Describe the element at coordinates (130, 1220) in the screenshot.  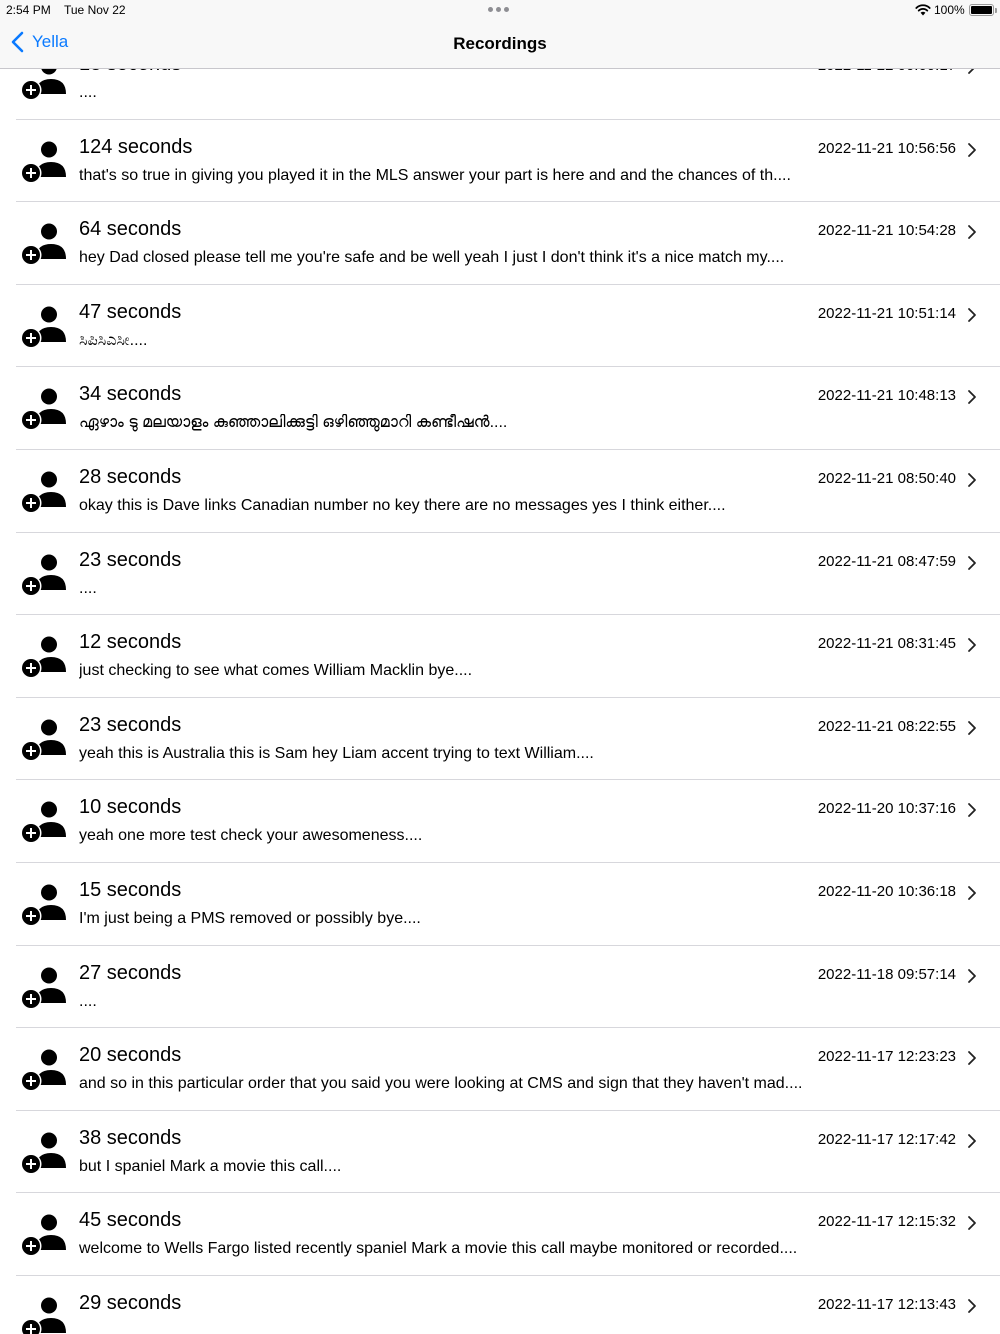
I see `recording-duration: 45 seconds` at that location.